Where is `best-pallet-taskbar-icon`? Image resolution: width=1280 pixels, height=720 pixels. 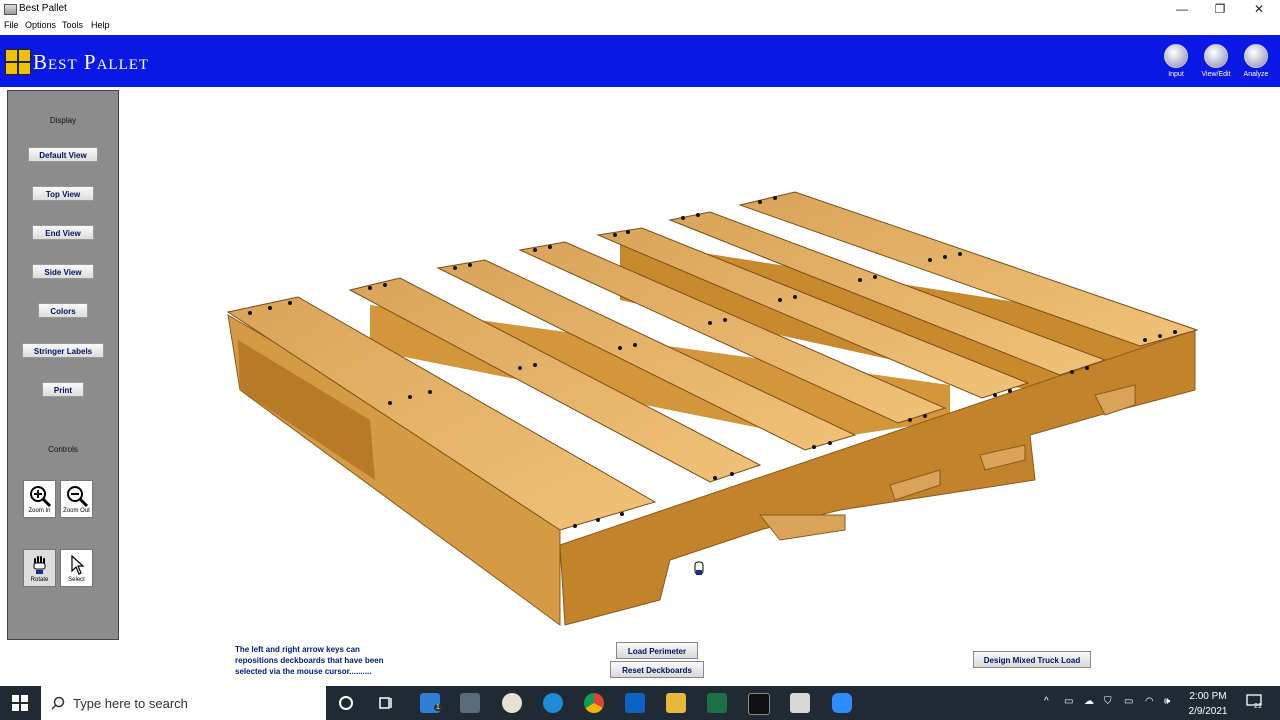
best-pallet-taskbar-icon is located at coordinates (800, 703).